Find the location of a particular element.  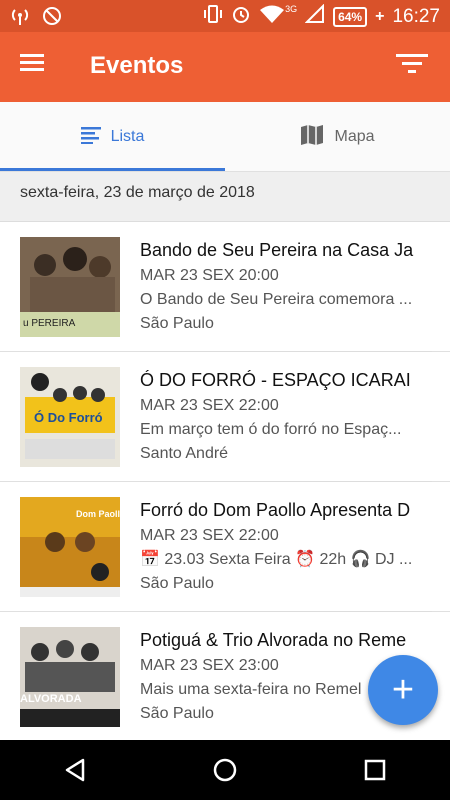

battery-indicator: 64% is located at coordinates (350, 17).